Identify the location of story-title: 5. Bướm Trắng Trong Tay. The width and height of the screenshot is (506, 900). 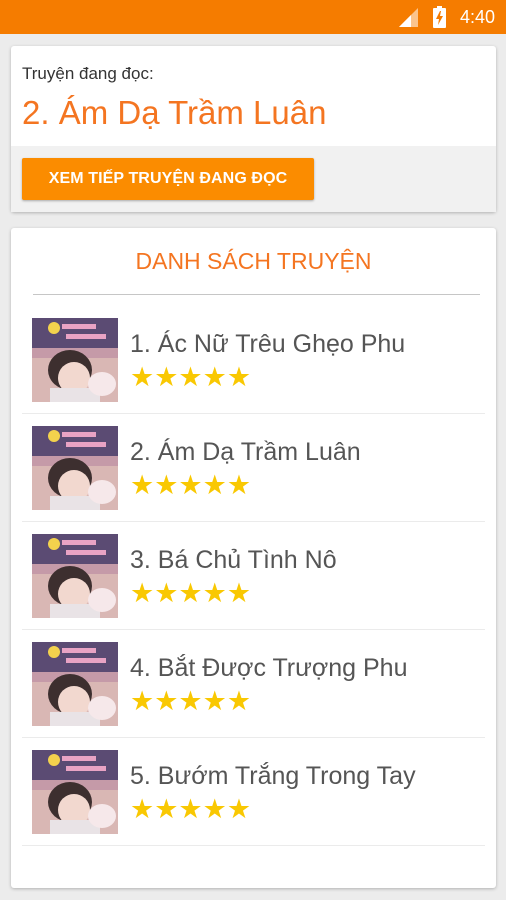
(273, 776).